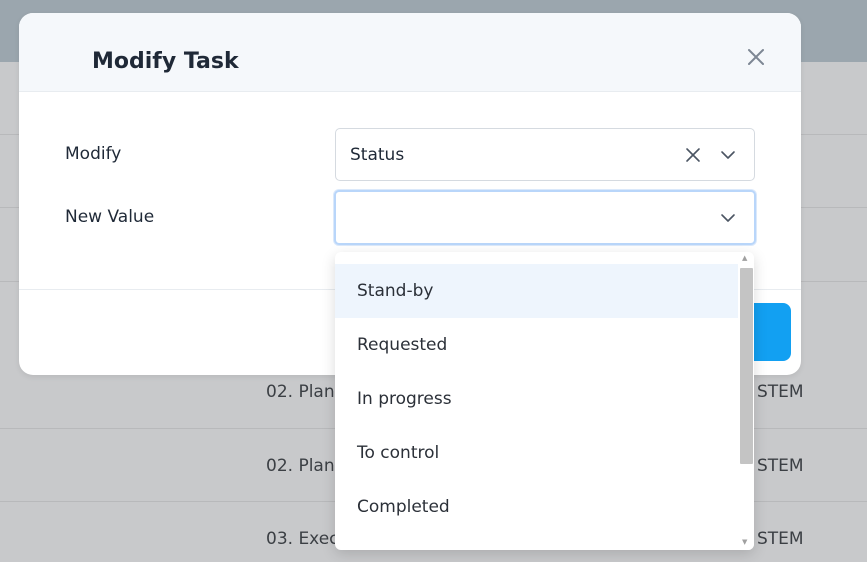  I want to click on new-value-dropdown-toggle, so click(728, 218).